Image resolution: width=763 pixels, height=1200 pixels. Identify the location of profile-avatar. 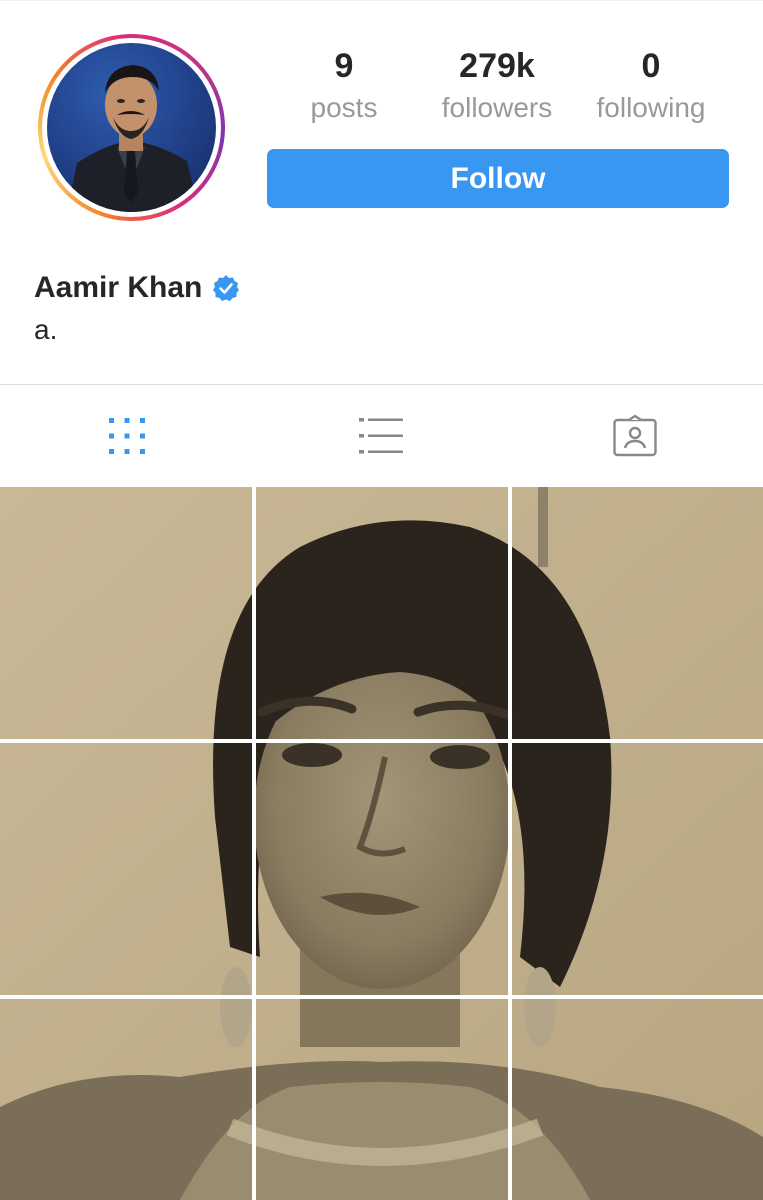
(131, 127).